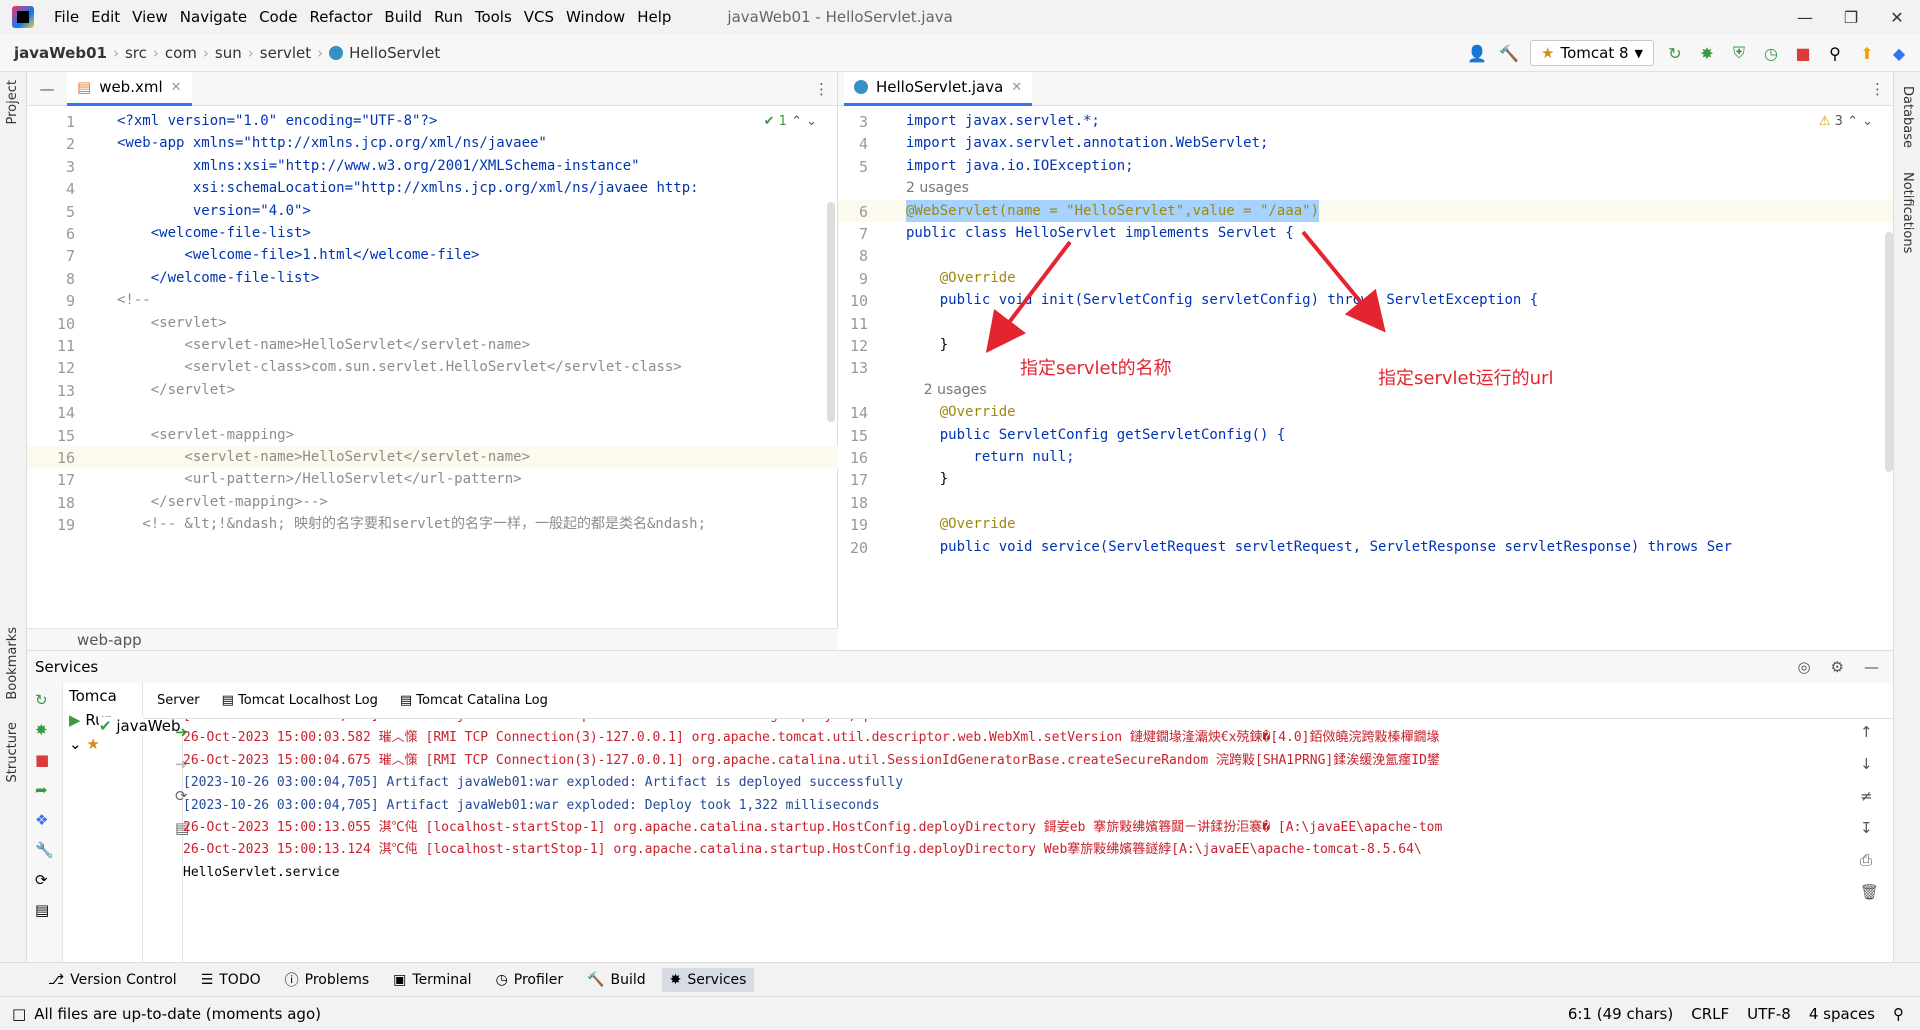 This screenshot has width=1920, height=1030. Describe the element at coordinates (1907, 212) in the screenshot. I see `notifications-tool-button: Notifications` at that location.